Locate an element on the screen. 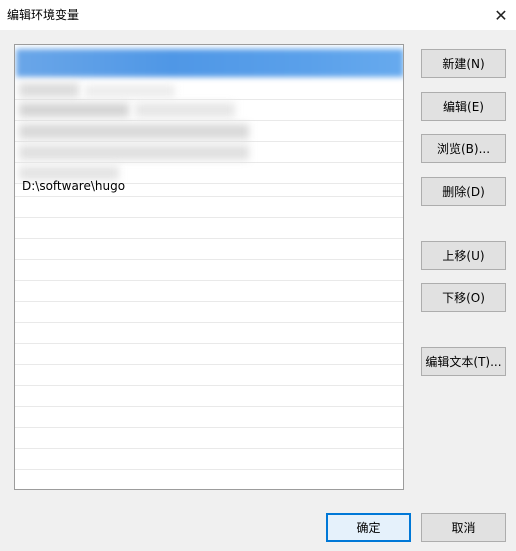  cancel-button: 取消 is located at coordinates (463, 527).